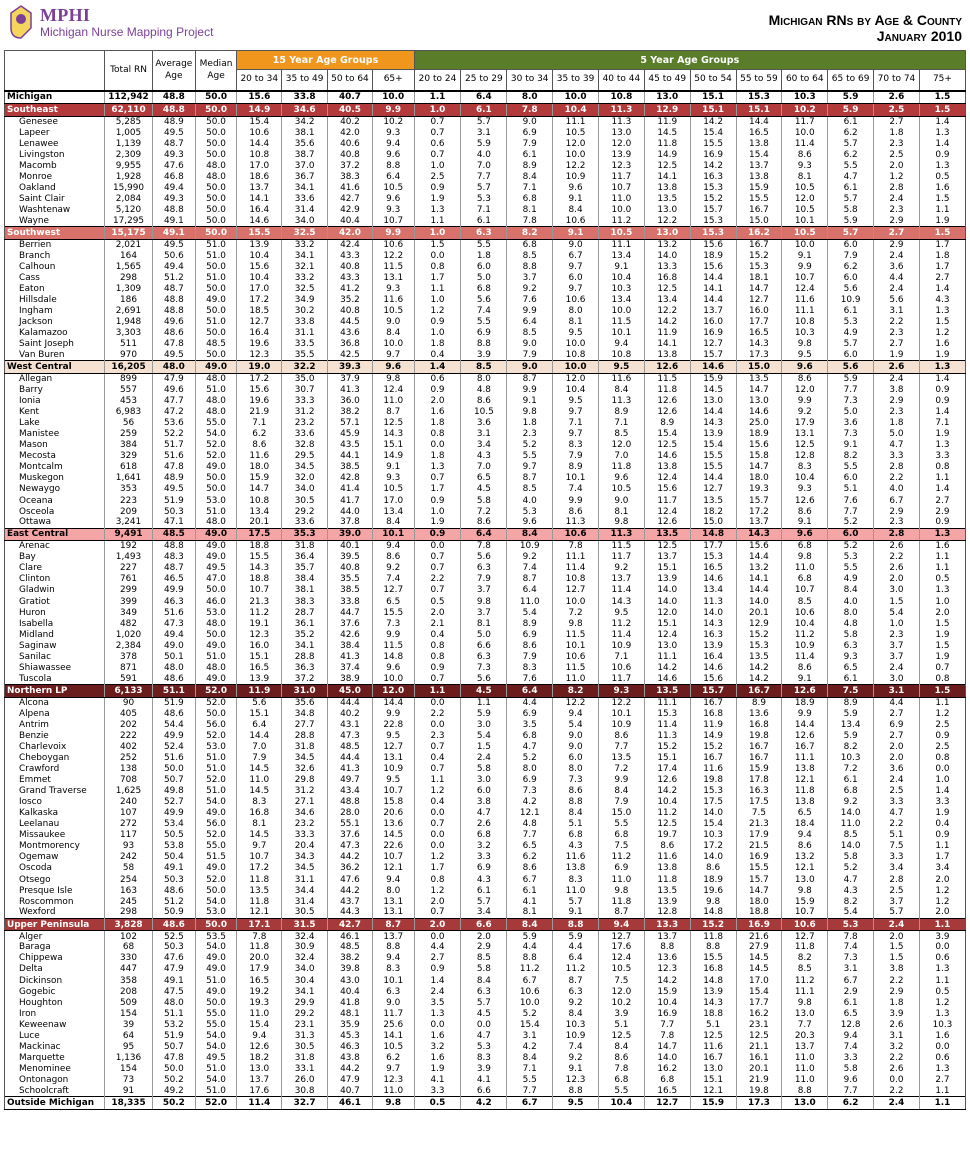  Describe the element at coordinates (667, 646) in the screenshot. I see `table-cell: 13.0` at that location.